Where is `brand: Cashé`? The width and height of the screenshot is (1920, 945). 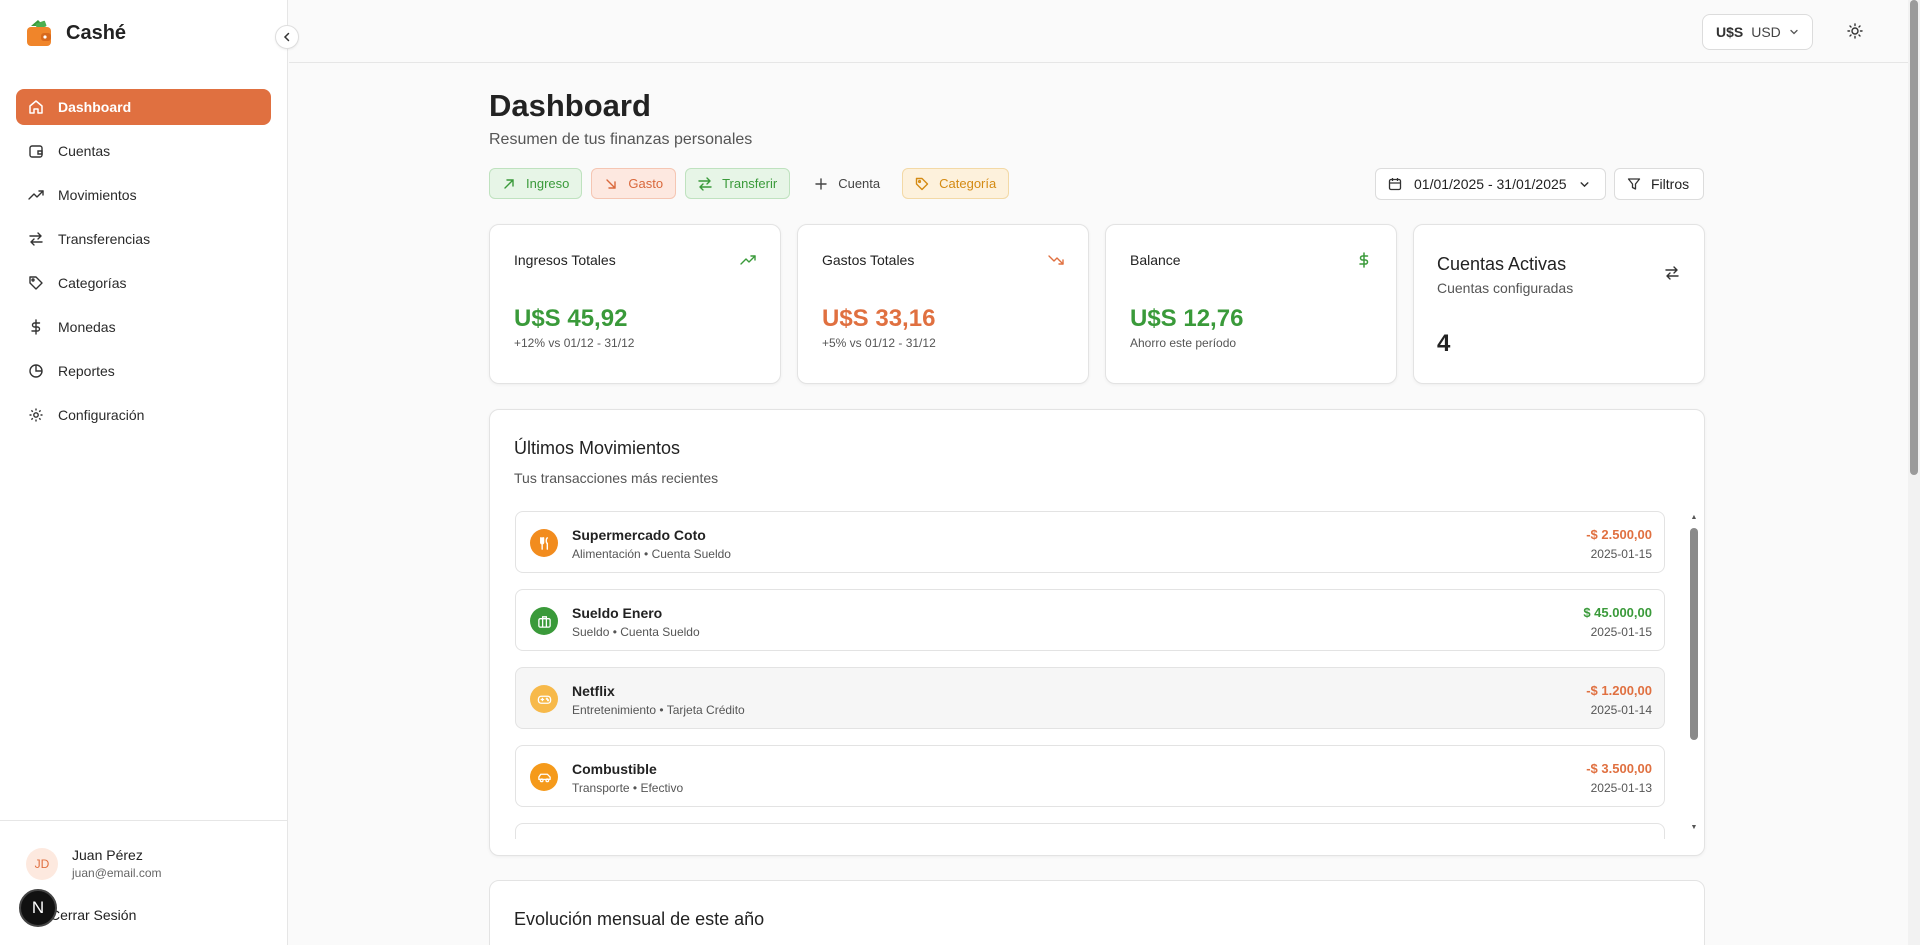
brand: Cashé is located at coordinates (75, 33).